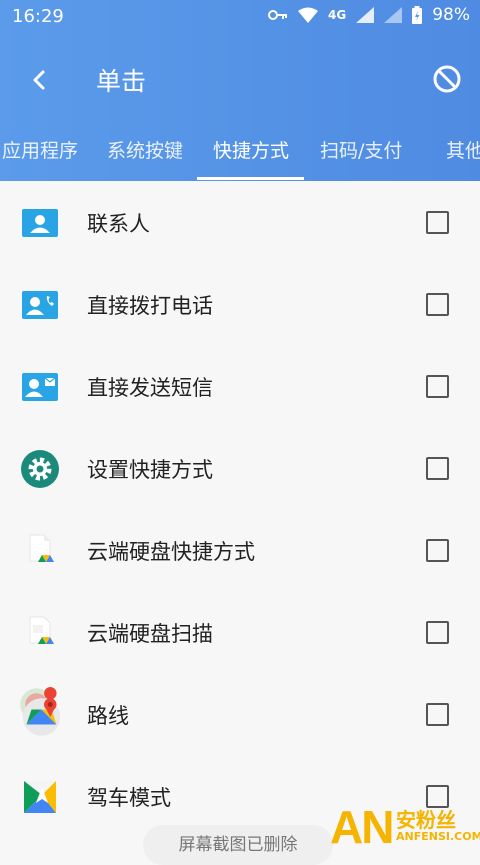 The width and height of the screenshot is (480, 865). I want to click on list-item-label: 设置快捷方式, so click(150, 470).